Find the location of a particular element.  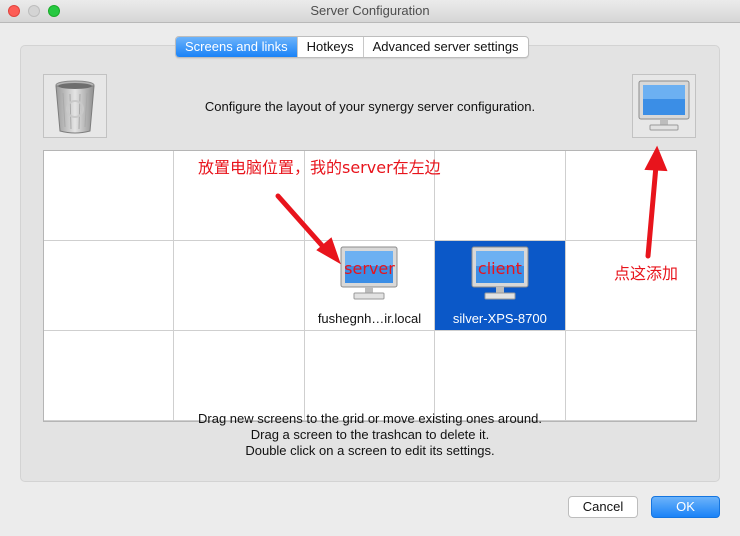

client-annotation-label: client is located at coordinates (499, 268).